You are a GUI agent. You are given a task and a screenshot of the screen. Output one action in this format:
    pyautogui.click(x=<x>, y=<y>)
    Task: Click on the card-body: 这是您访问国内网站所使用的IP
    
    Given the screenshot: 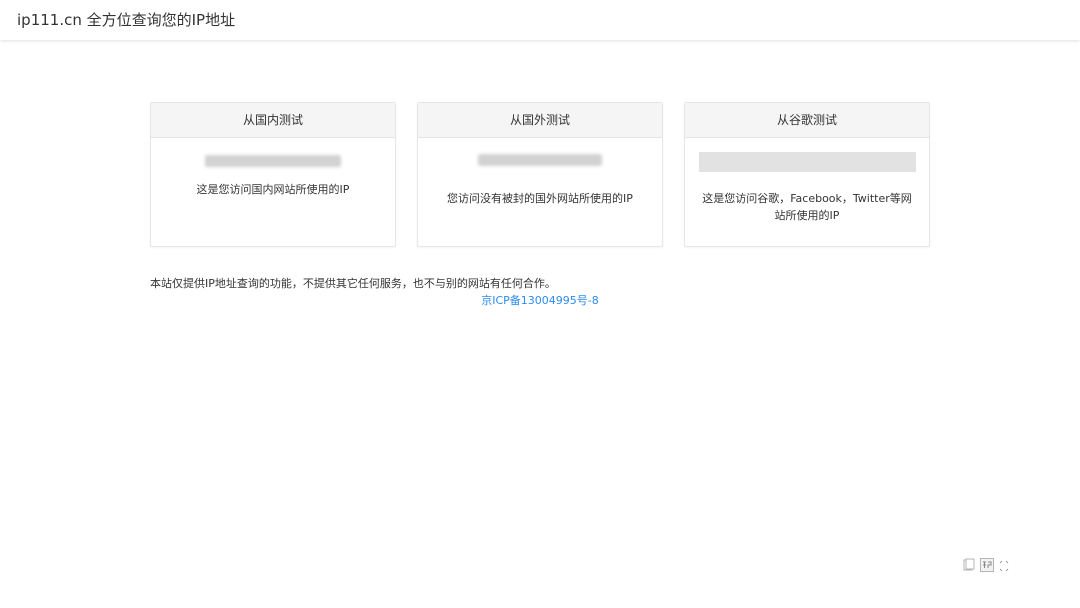 What is the action you would take?
    pyautogui.click(x=273, y=192)
    